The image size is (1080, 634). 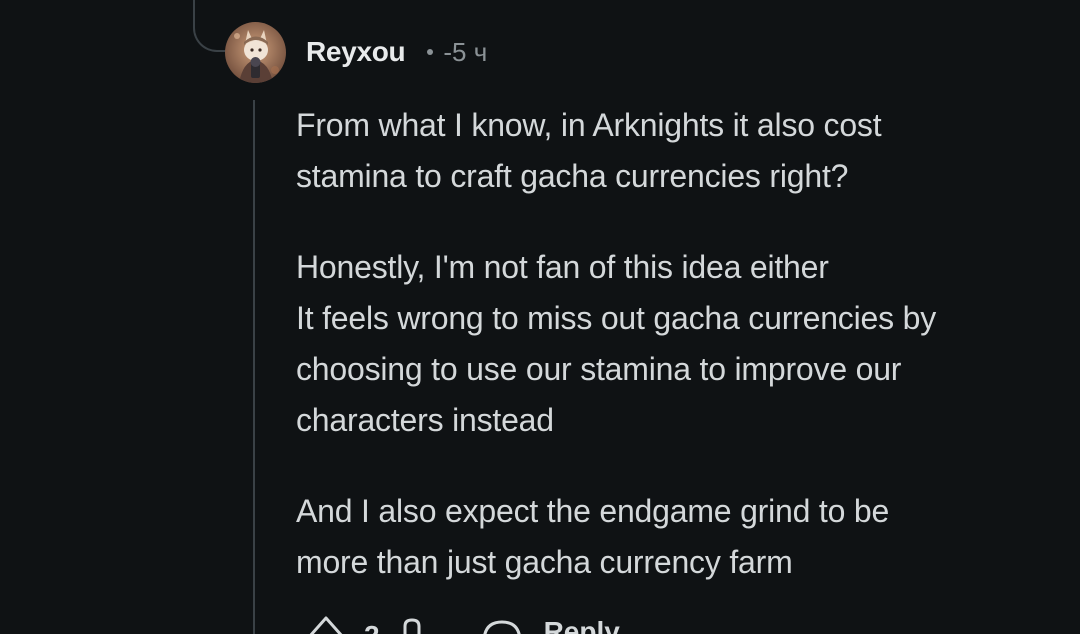 I want to click on thread-line, so click(x=254, y=367).